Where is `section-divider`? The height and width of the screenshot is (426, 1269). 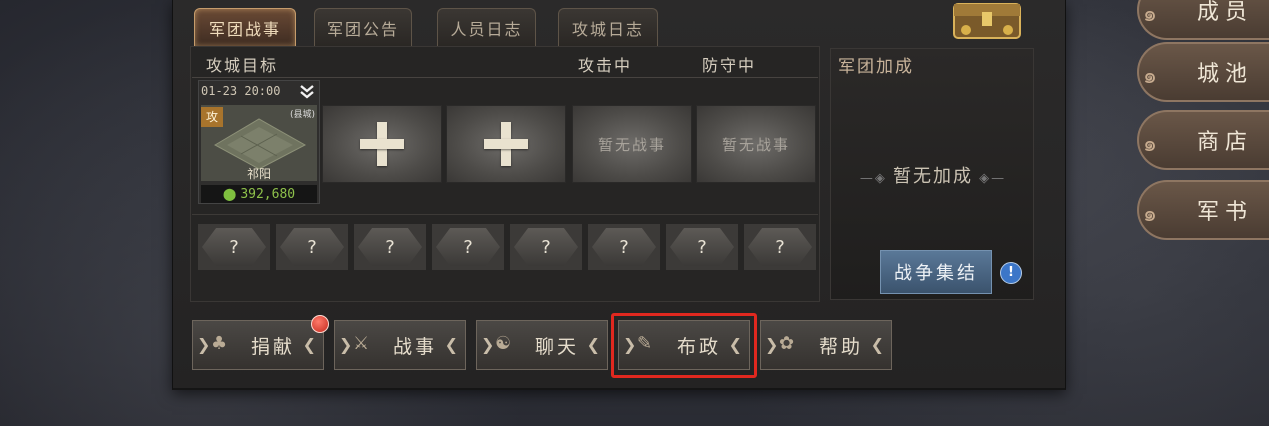 section-divider is located at coordinates (505, 214).